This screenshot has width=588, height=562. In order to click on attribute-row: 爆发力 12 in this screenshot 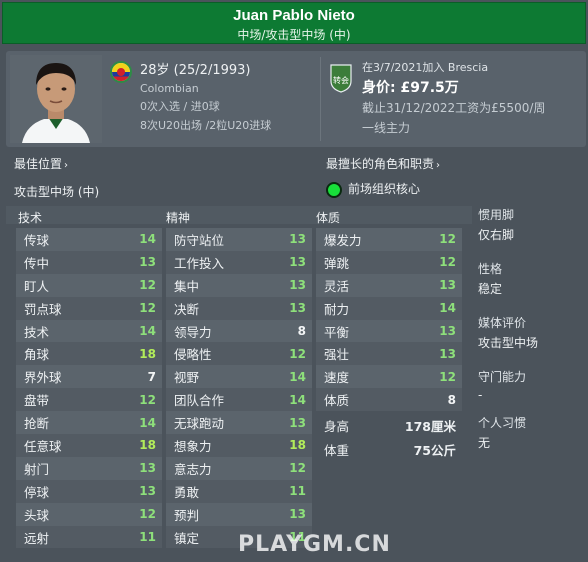, I will do `click(389, 239)`.